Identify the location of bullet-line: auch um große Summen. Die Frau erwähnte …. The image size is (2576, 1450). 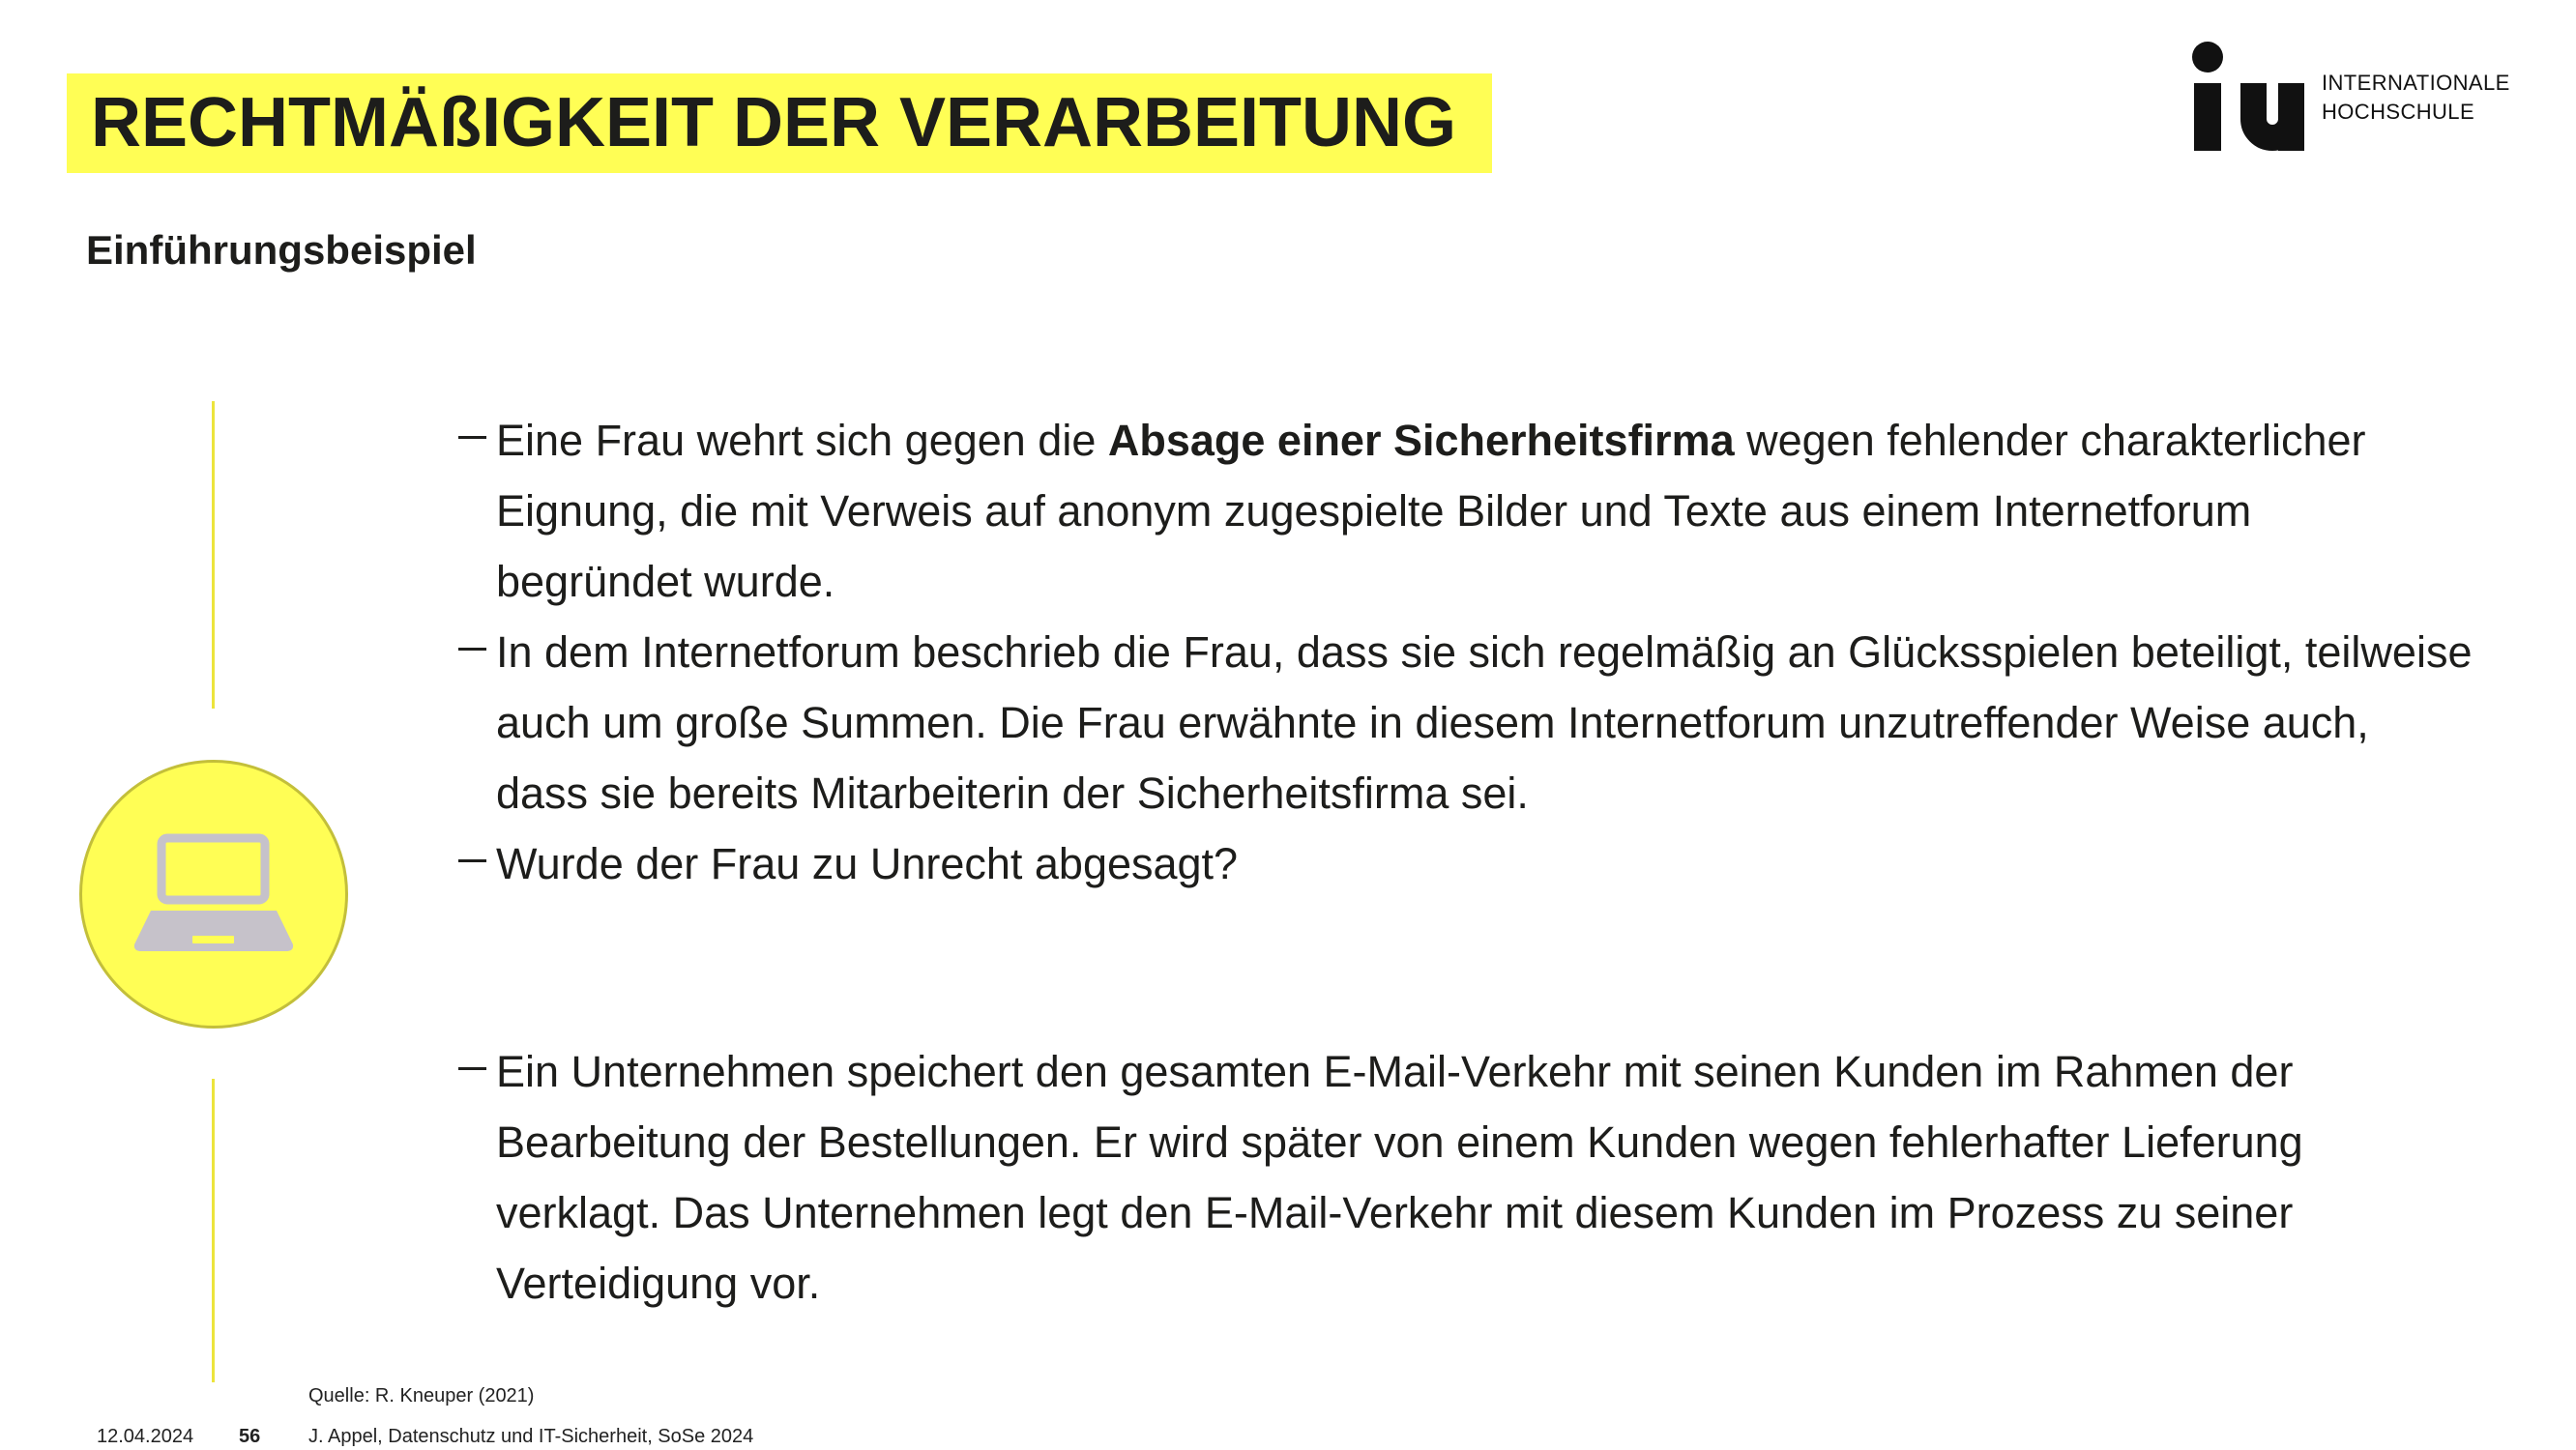
(1432, 723).